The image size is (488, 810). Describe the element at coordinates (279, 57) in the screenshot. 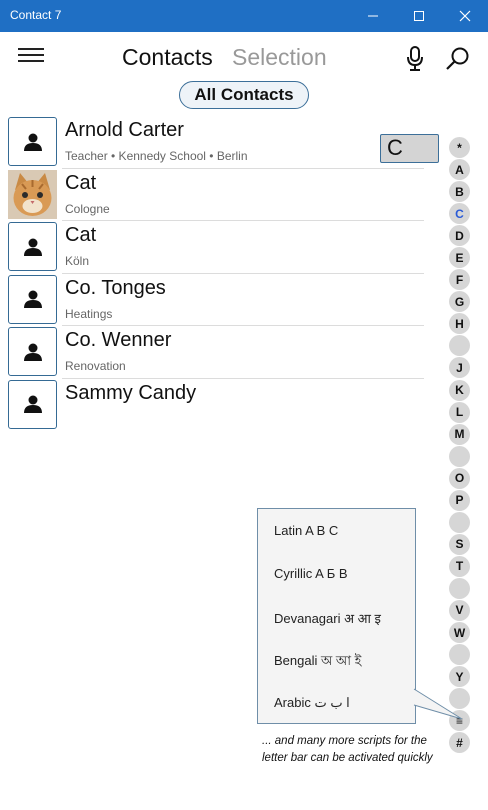

I see `tab-selection: Selection` at that location.